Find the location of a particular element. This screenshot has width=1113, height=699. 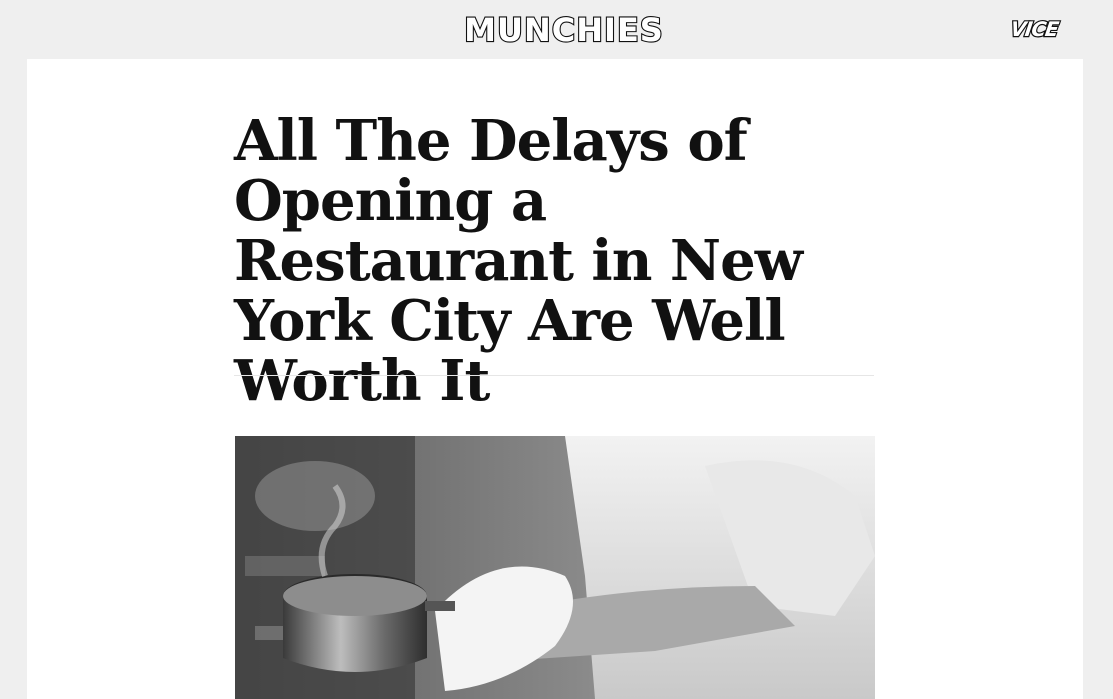

vice-logo-text: VICE is located at coordinates (1035, 29).